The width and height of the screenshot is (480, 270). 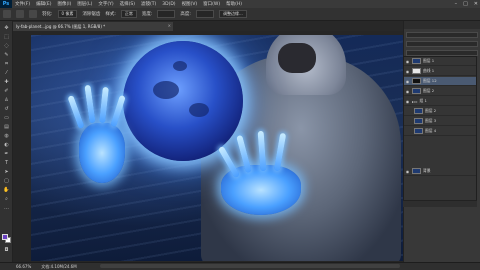 I want to click on layer-name: 背景, so click(x=427, y=170).